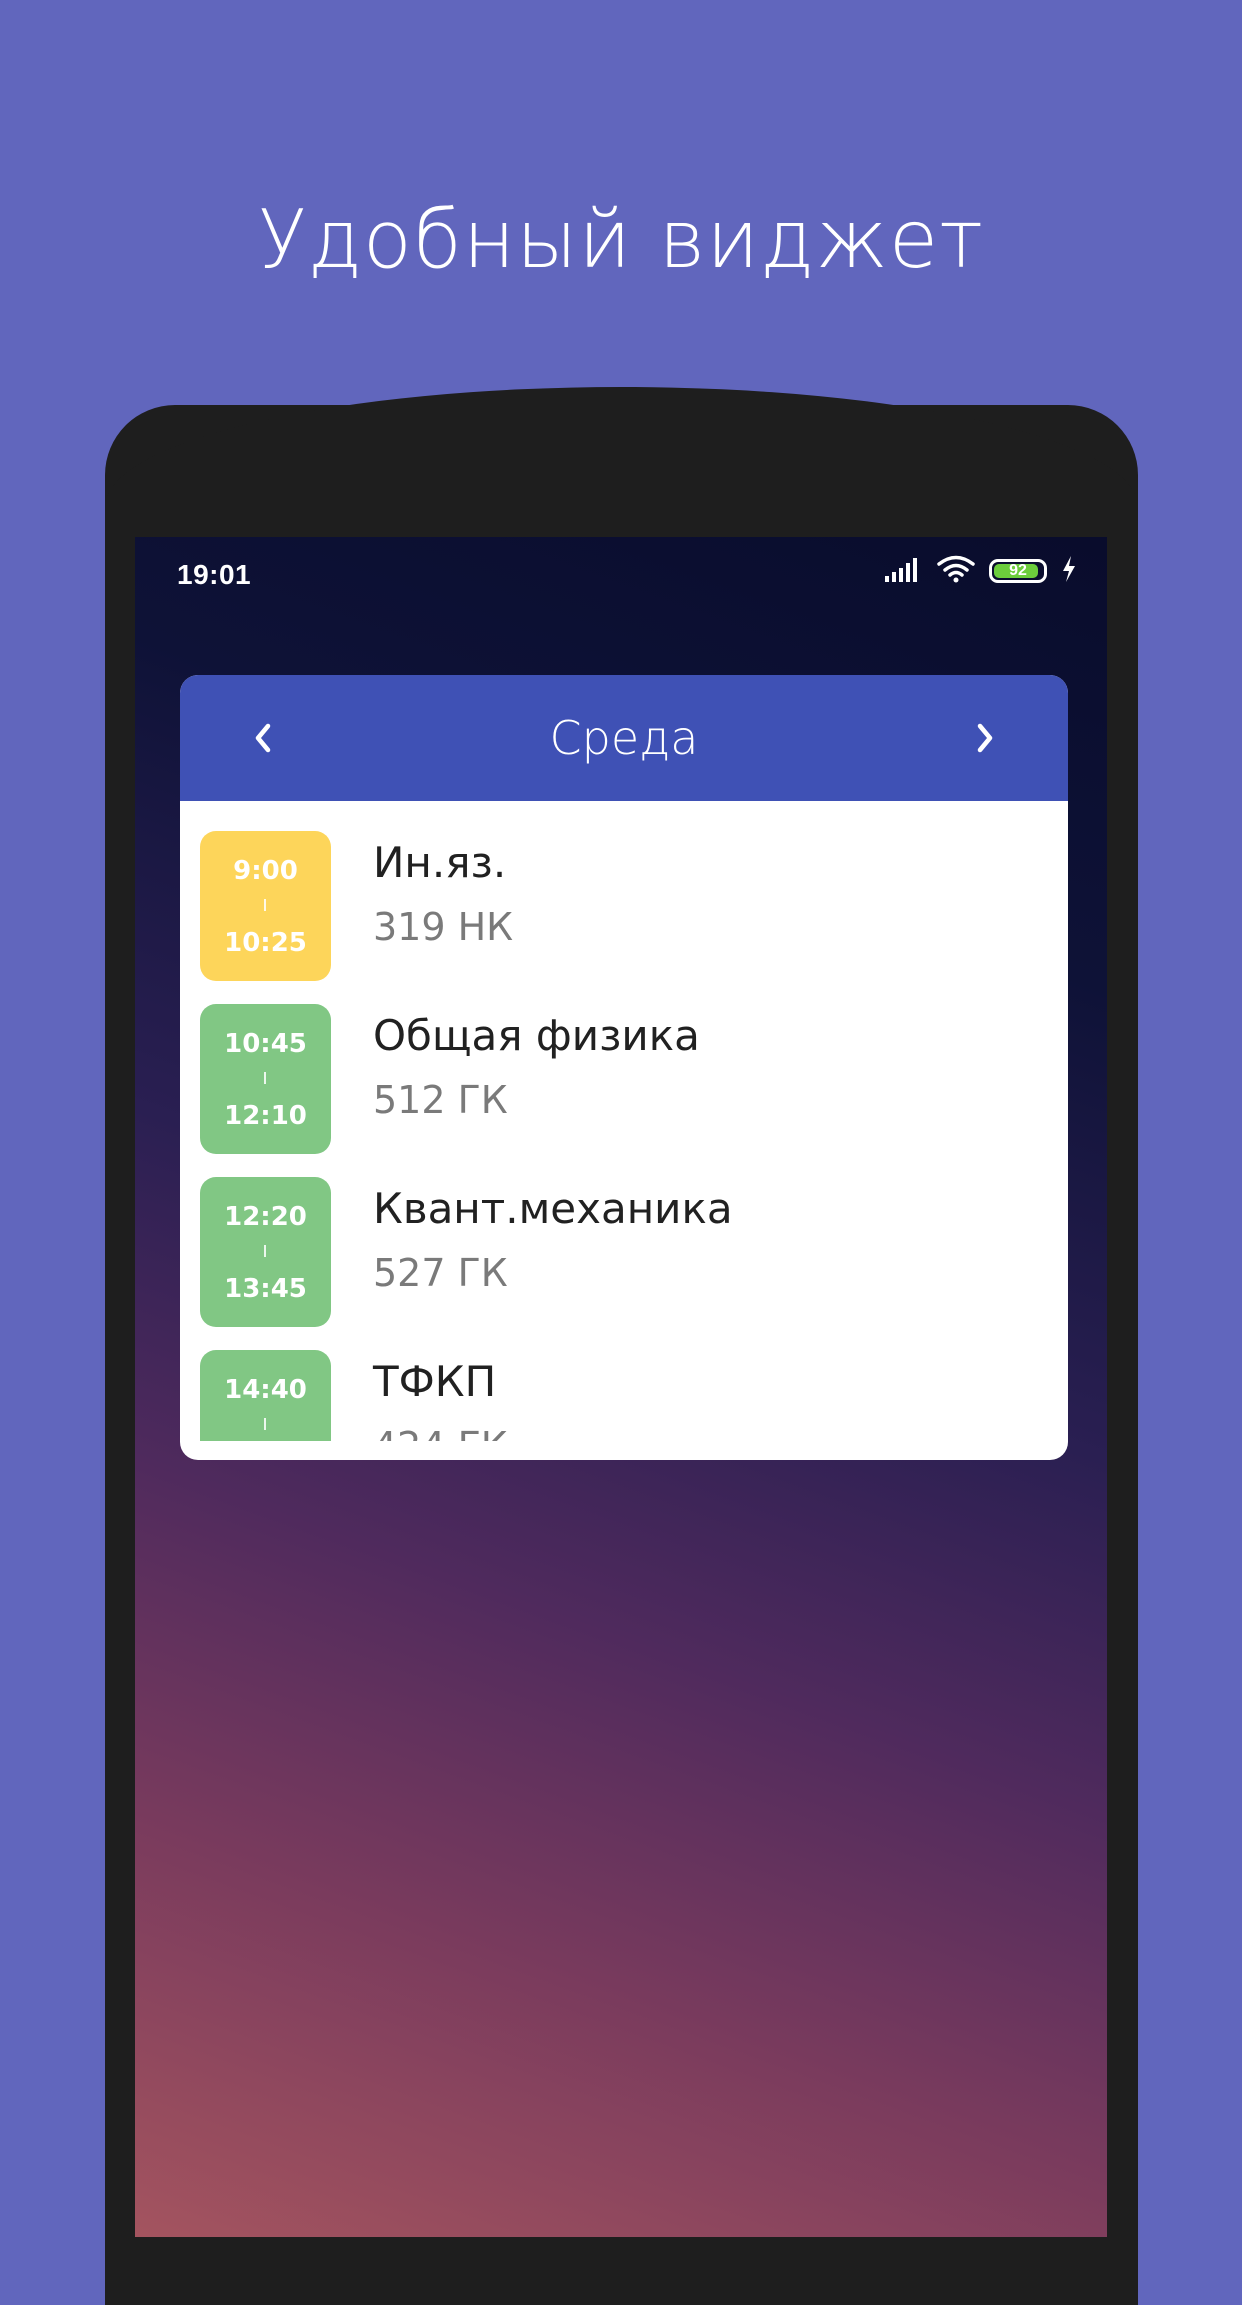  I want to click on lesson-room: 424 ГК, so click(440, 1430).